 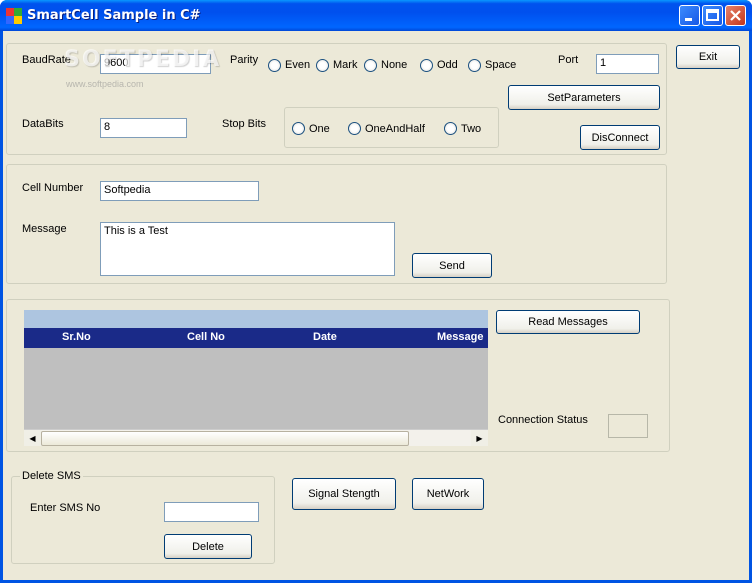 I want to click on databits-field: 8, so click(x=143, y=128).